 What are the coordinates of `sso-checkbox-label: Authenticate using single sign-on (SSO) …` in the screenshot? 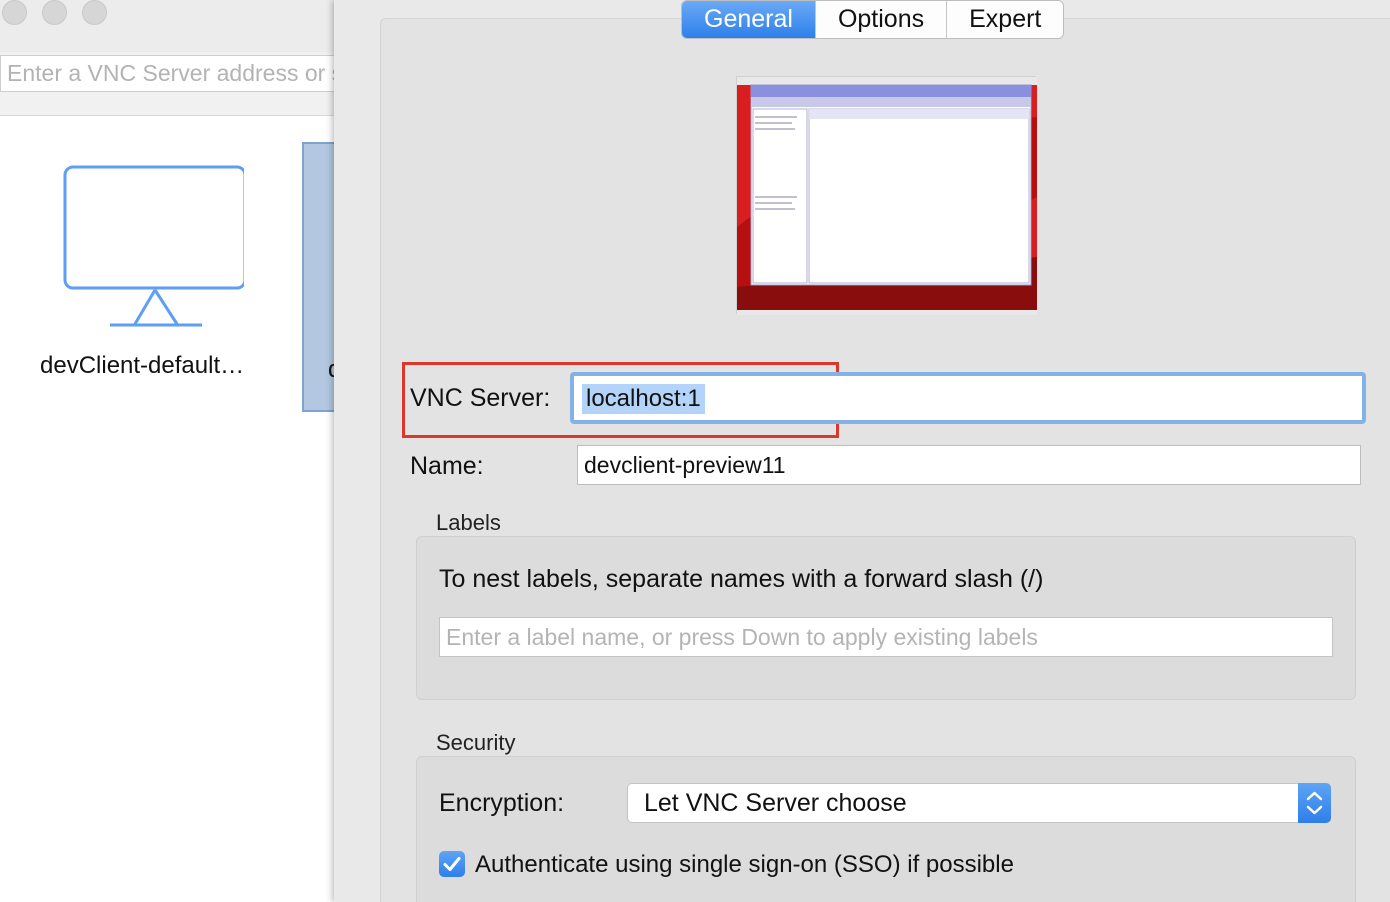 It's located at (744, 865).